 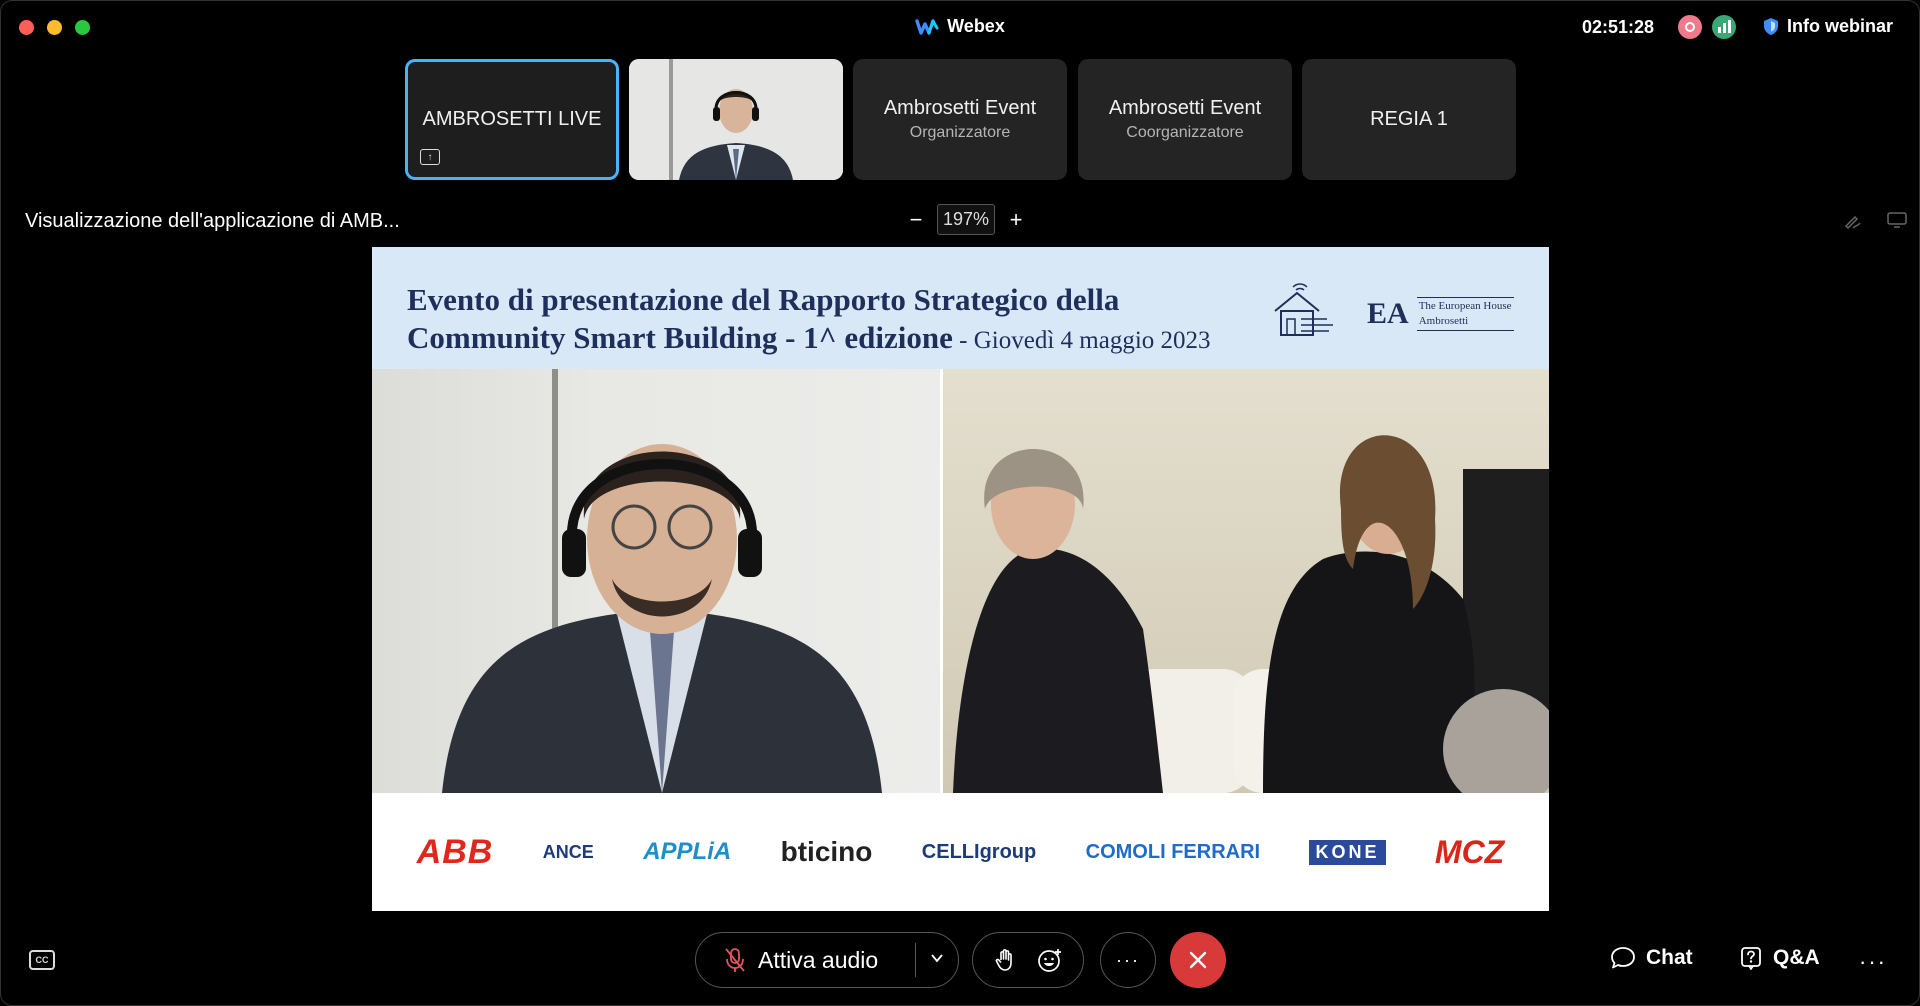 What do you see at coordinates (430, 157) in the screenshot?
I see `screen-share-icon: ↑` at bounding box center [430, 157].